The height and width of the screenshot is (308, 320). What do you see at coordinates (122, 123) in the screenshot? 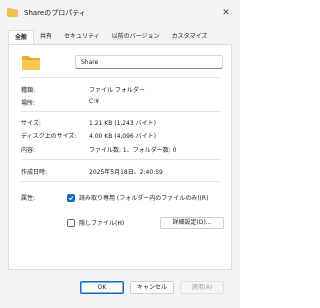
I see `size-value: 1.21 KB (1,243 バイト)` at bounding box center [122, 123].